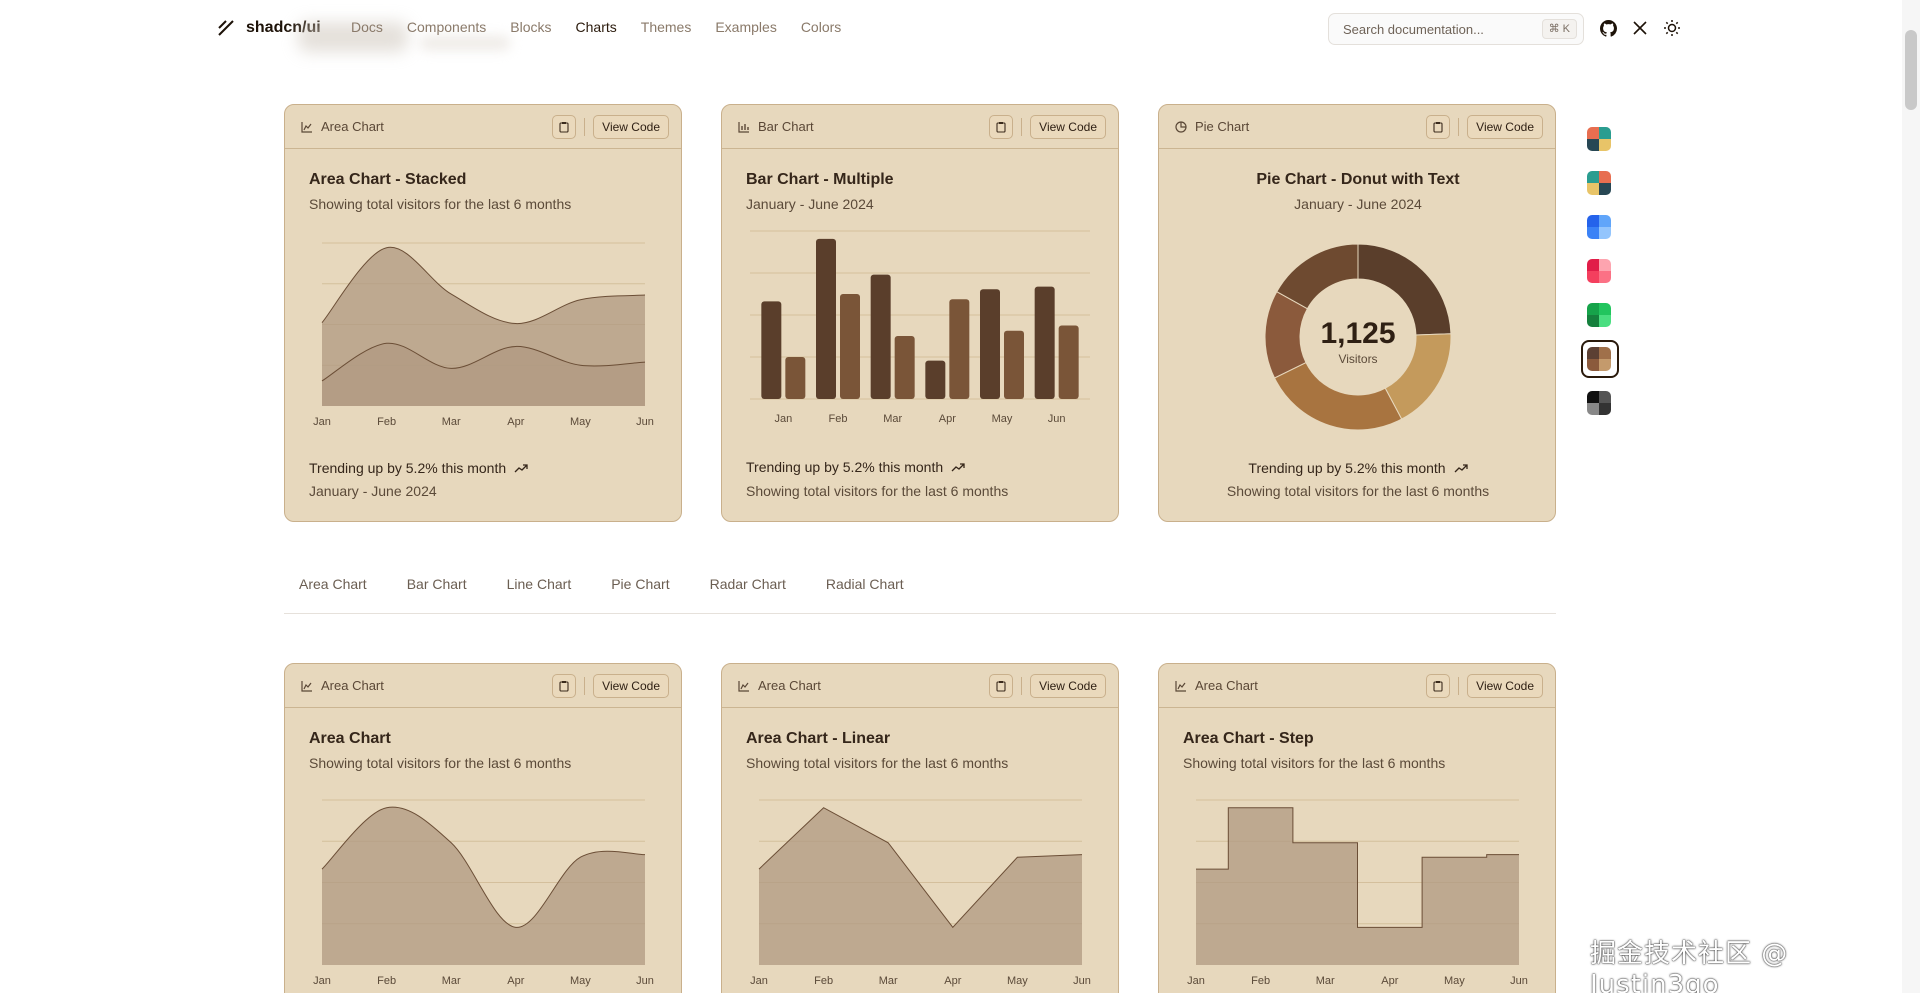  I want to click on search-input: Search documentation... ⌘ K, so click(1456, 29).